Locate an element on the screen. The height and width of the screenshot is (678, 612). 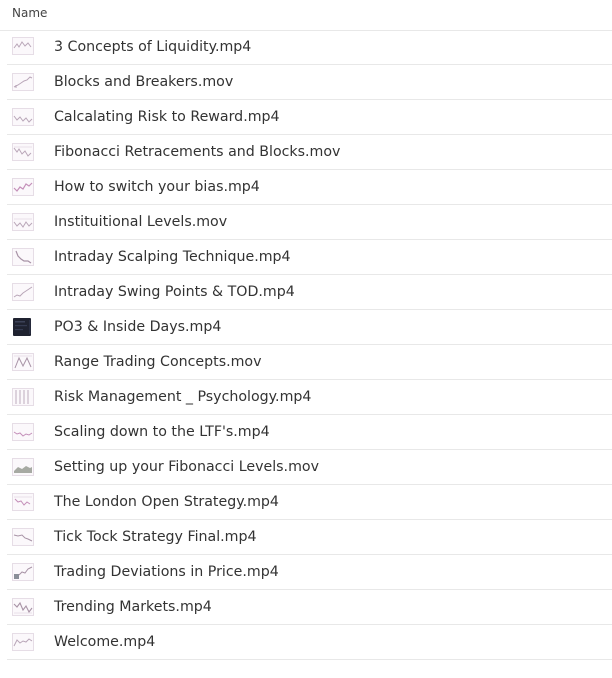
file-name: Blocks and Breakers.mov is located at coordinates (144, 82).